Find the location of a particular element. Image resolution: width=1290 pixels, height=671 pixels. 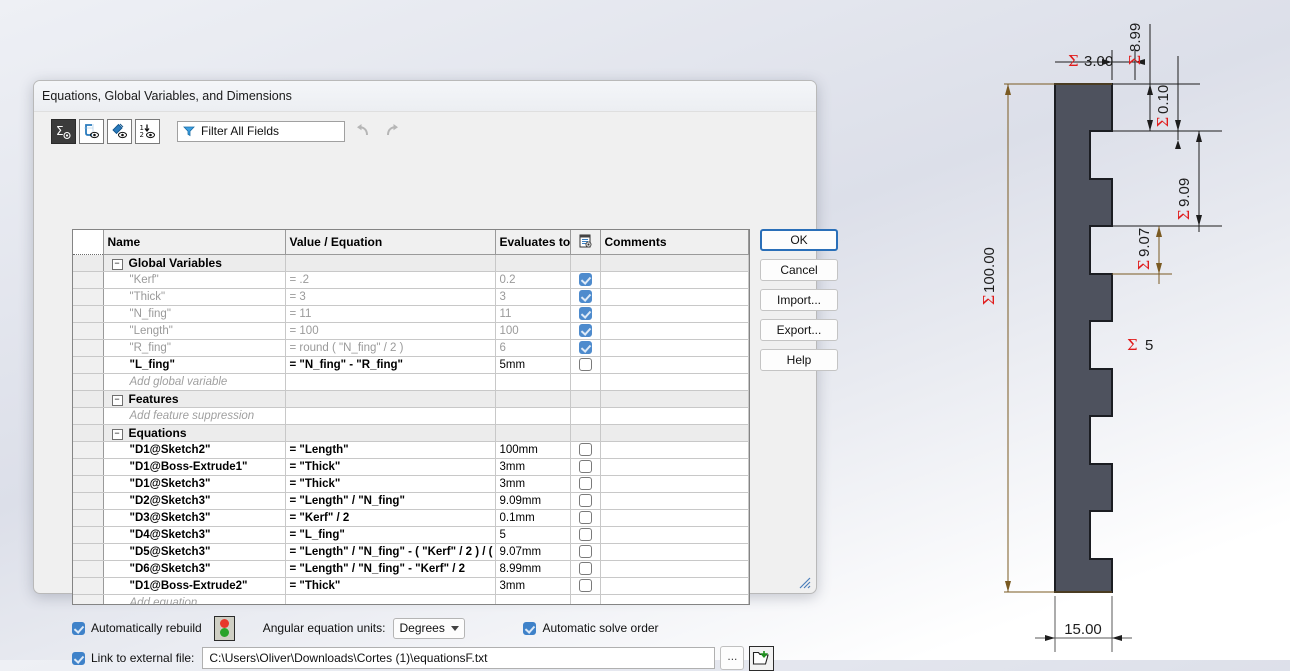

collapse-icon: − is located at coordinates (117, 264).